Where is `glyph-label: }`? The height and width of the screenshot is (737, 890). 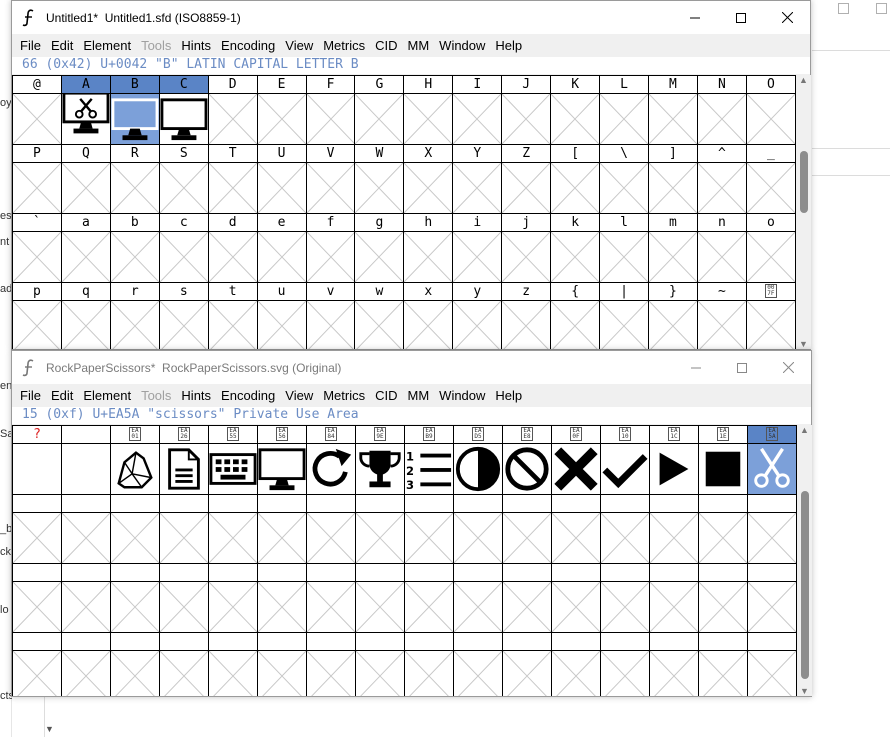
glyph-label: } is located at coordinates (672, 291).